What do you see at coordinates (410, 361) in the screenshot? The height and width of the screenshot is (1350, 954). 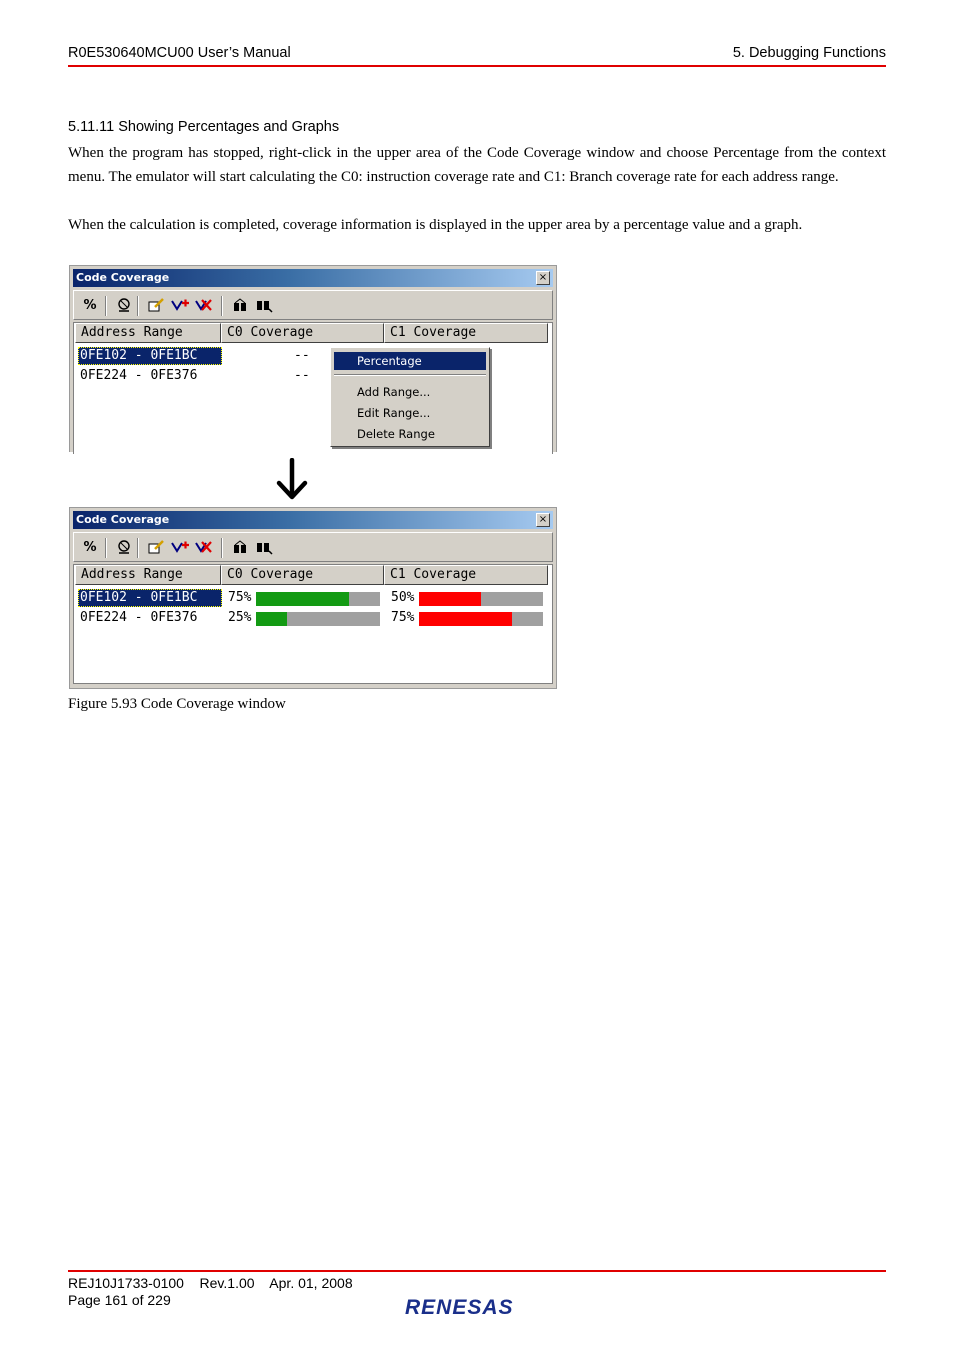 I see `menu-item-percentage: Percentage` at bounding box center [410, 361].